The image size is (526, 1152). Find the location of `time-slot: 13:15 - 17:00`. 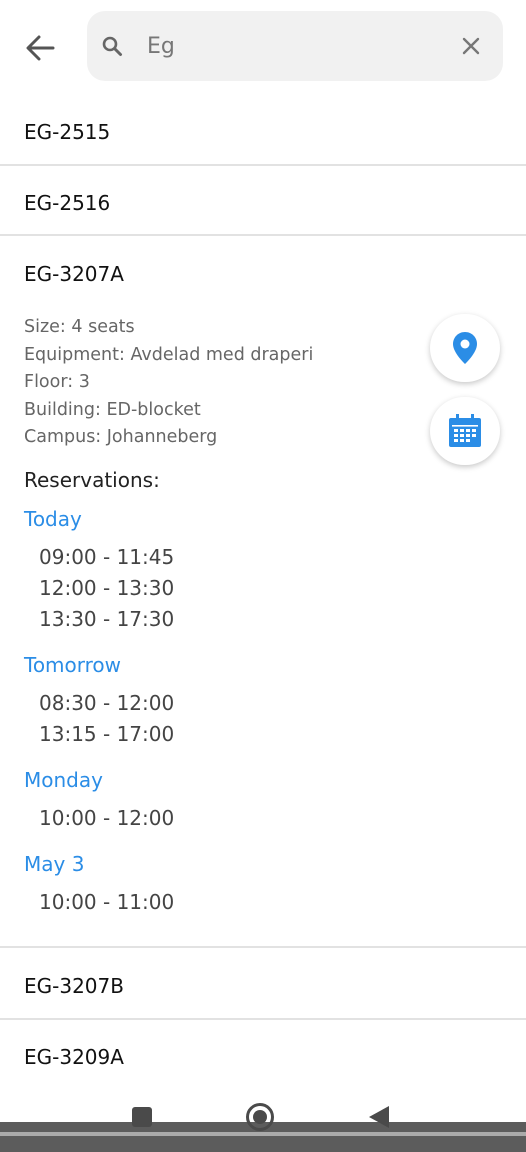

time-slot: 13:15 - 17:00 is located at coordinates (107, 734).